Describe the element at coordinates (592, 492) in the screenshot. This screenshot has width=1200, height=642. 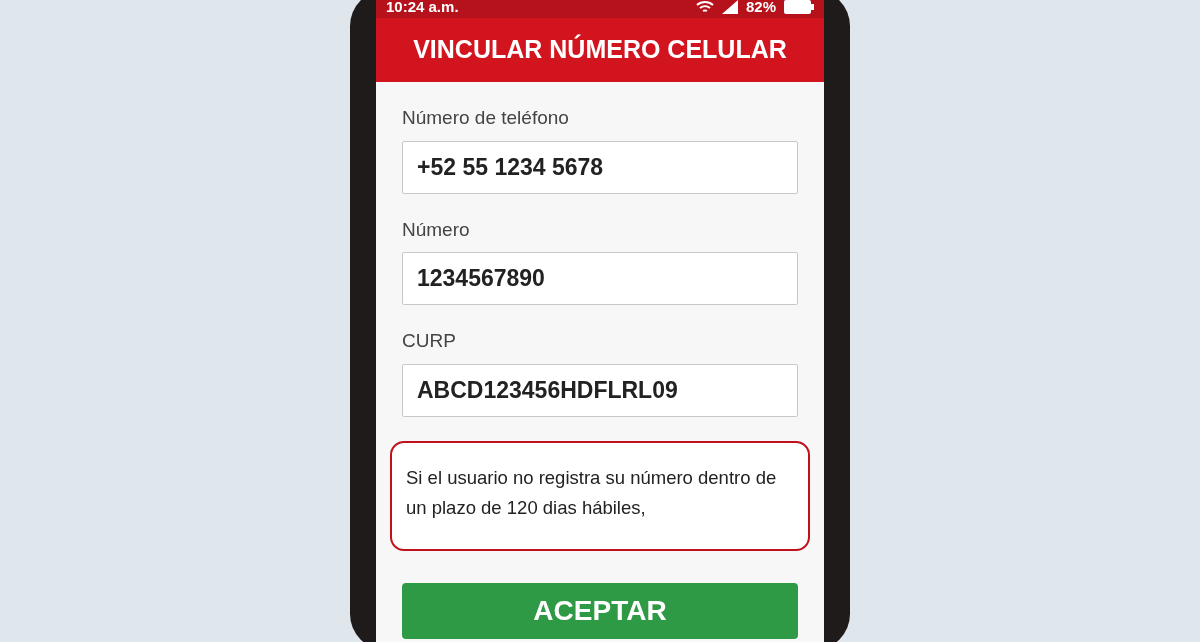
I see `notice-text: Si el usuario no registra su número dentro de un plazo de 120 dias hábiles,` at that location.